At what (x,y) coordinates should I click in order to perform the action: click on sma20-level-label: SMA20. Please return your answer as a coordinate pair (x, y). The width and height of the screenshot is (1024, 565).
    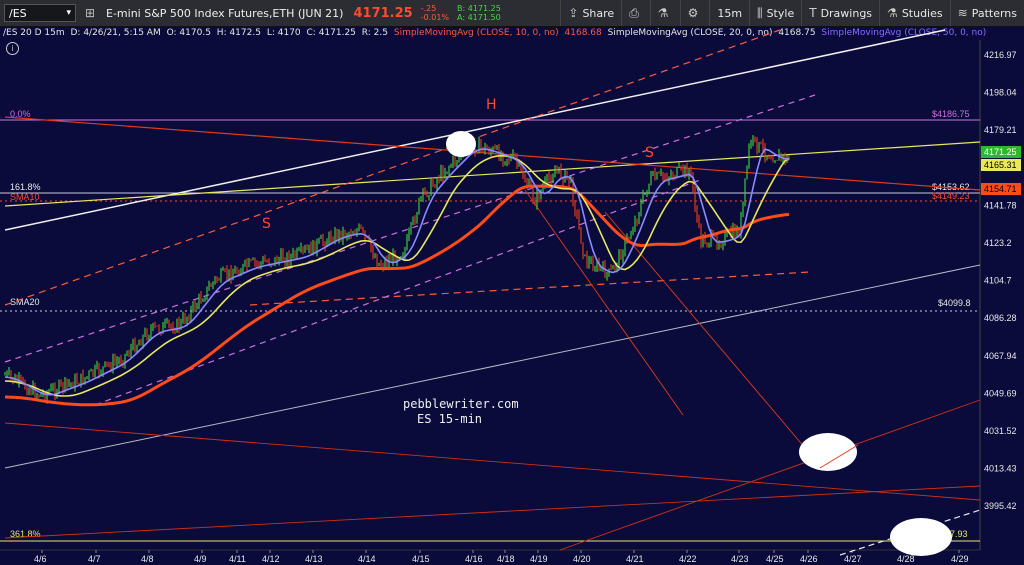
    Looking at the image, I should click on (25, 302).